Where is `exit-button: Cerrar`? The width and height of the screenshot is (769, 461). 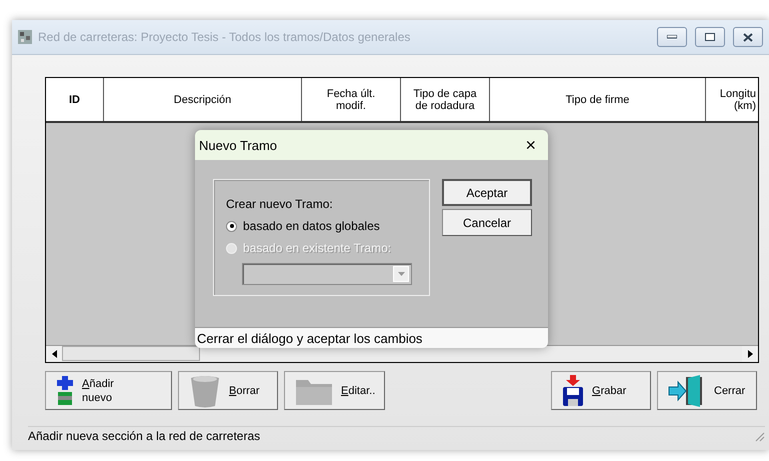 exit-button: Cerrar is located at coordinates (707, 390).